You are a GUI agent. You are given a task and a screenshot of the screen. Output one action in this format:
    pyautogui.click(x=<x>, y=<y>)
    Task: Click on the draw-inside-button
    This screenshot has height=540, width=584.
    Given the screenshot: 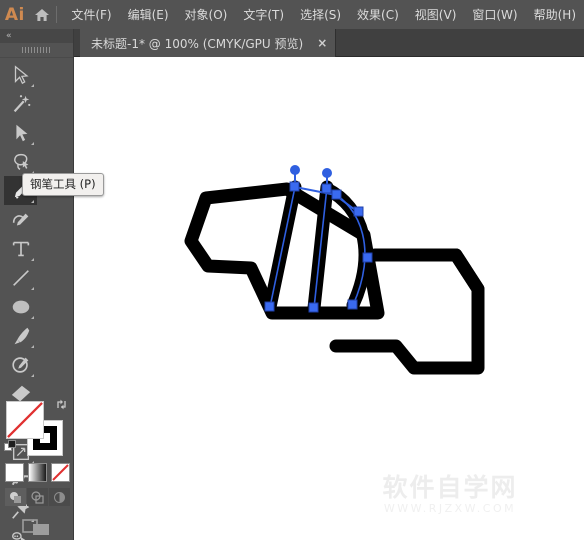 What is the action you would take?
    pyautogui.click(x=59, y=497)
    